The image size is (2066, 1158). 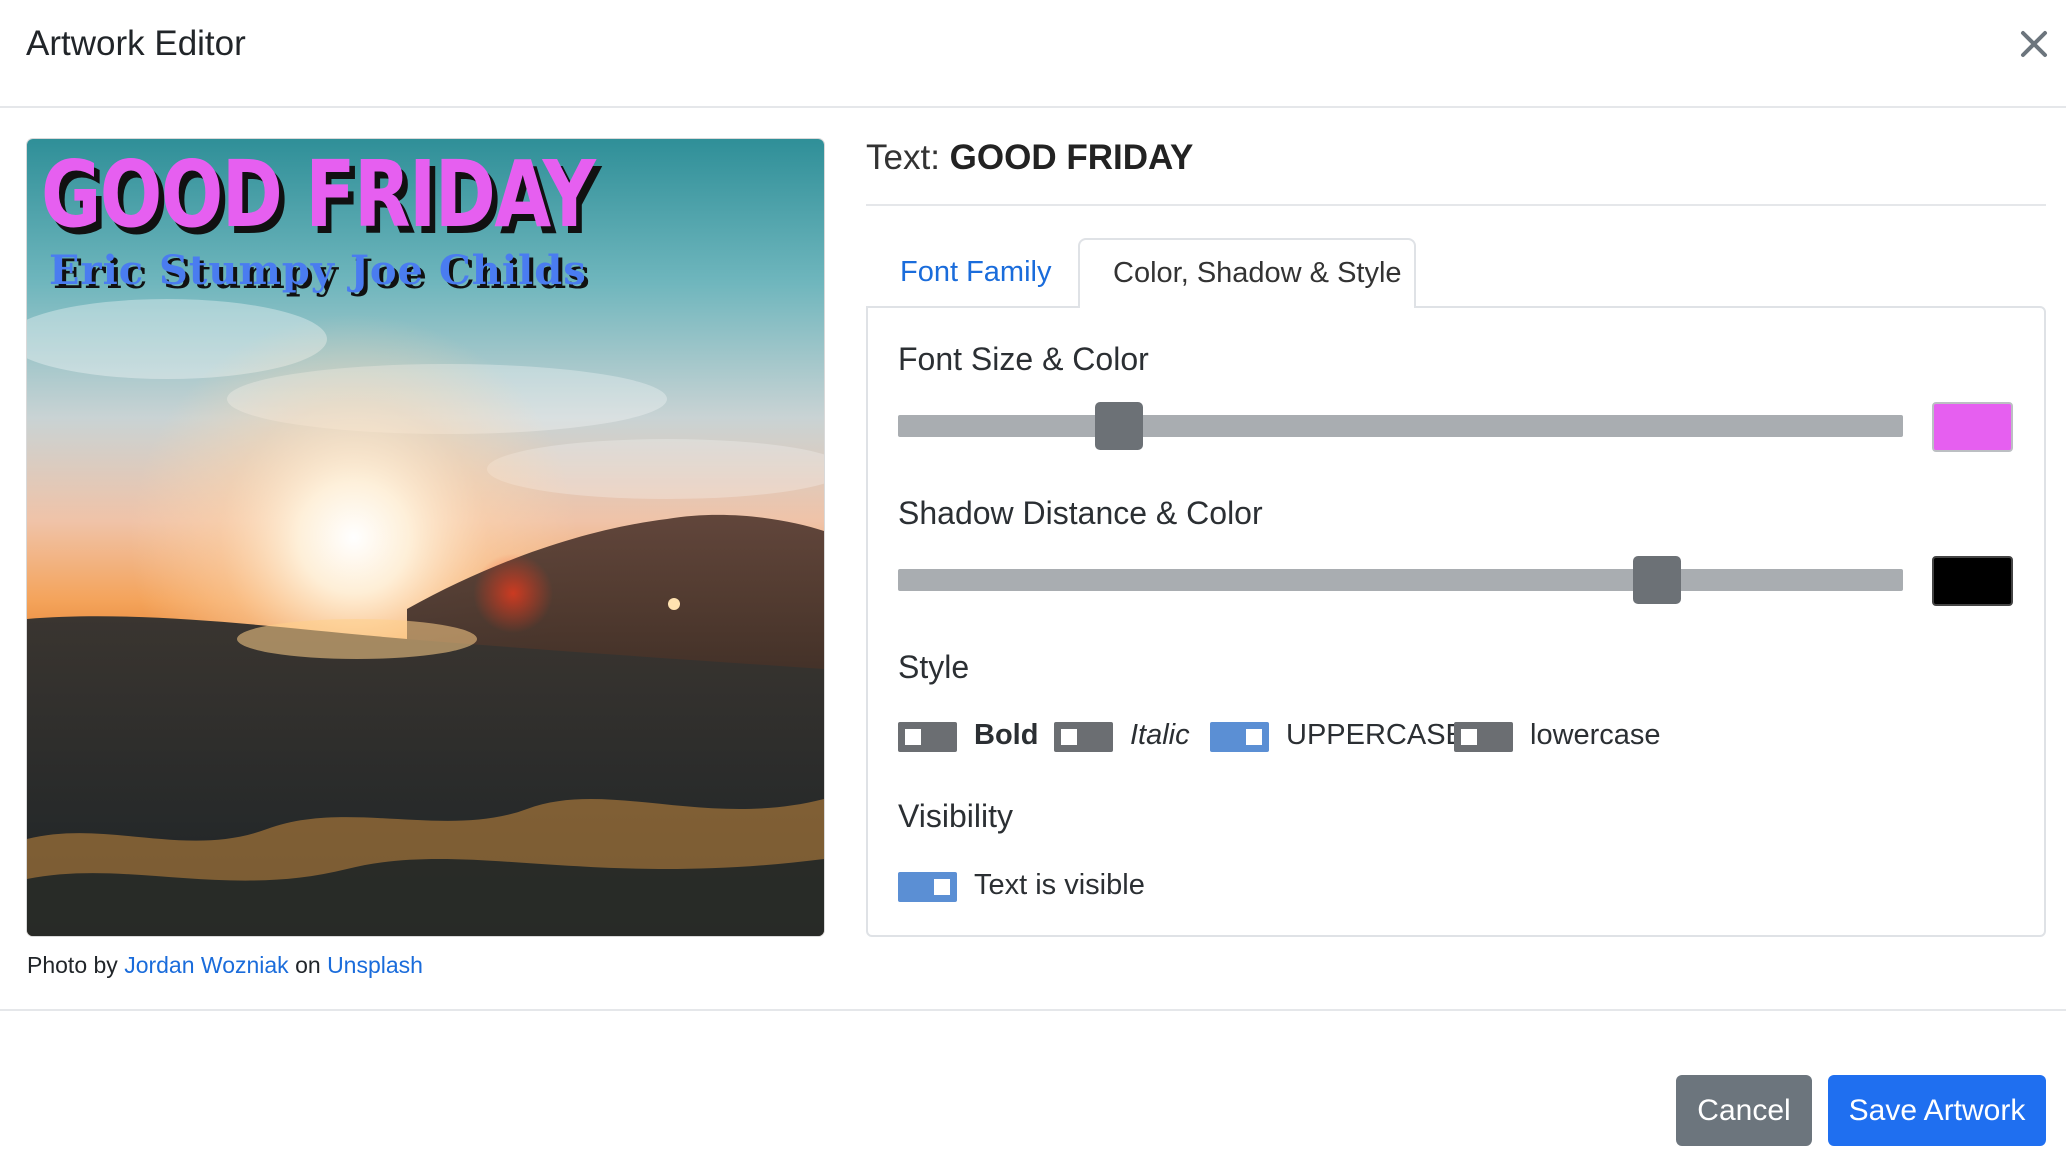 I want to click on bold-label: Bold, so click(x=1006, y=735).